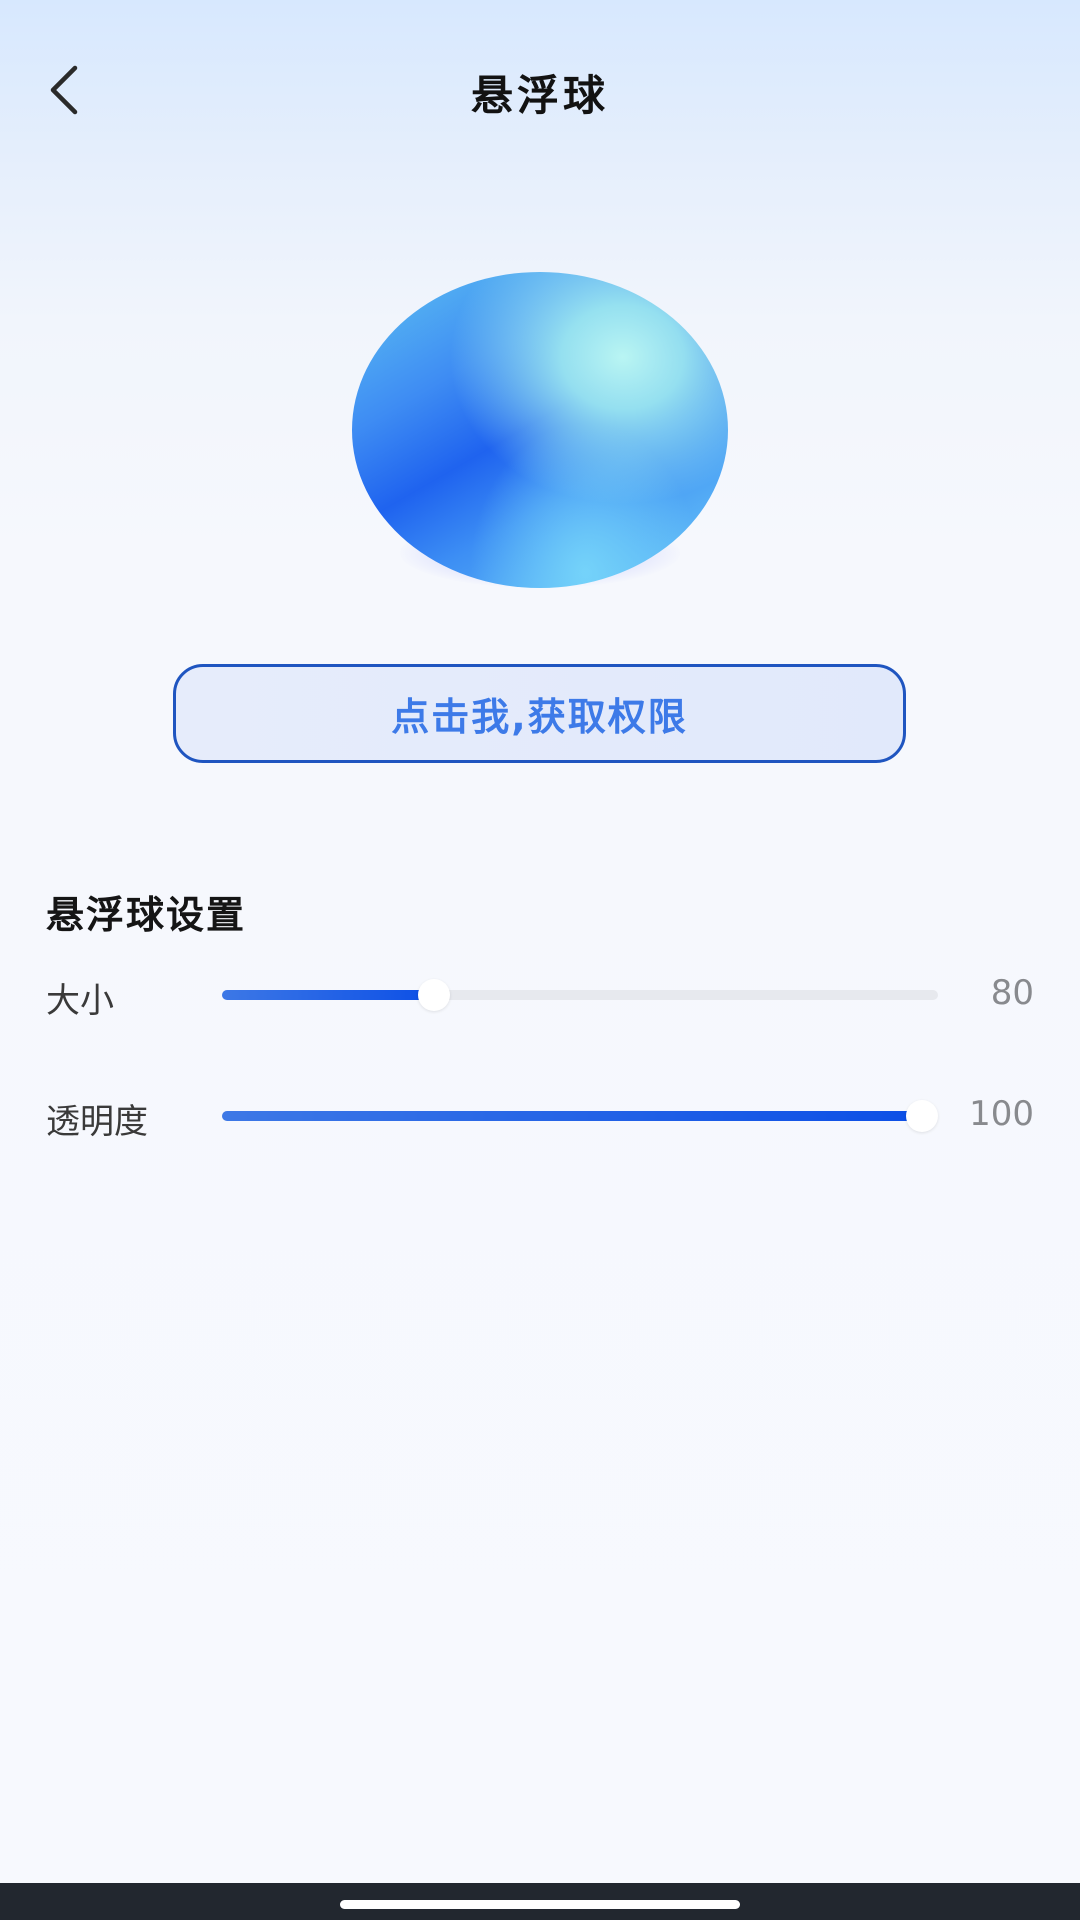 This screenshot has height=1920, width=1080. What do you see at coordinates (580, 995) in the screenshot?
I see `size-slider` at bounding box center [580, 995].